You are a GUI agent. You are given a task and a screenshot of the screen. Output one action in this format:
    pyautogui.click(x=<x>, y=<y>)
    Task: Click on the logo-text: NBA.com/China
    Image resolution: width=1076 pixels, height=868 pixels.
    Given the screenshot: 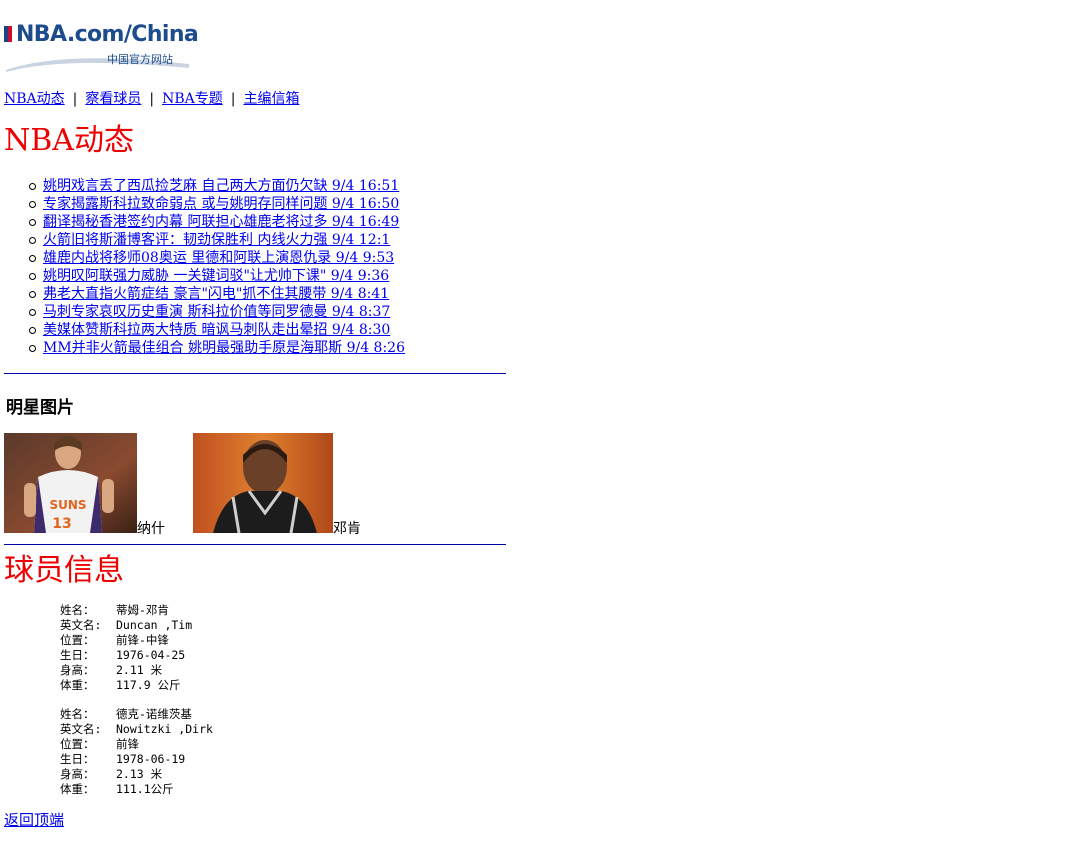 What is the action you would take?
    pyautogui.click(x=107, y=34)
    